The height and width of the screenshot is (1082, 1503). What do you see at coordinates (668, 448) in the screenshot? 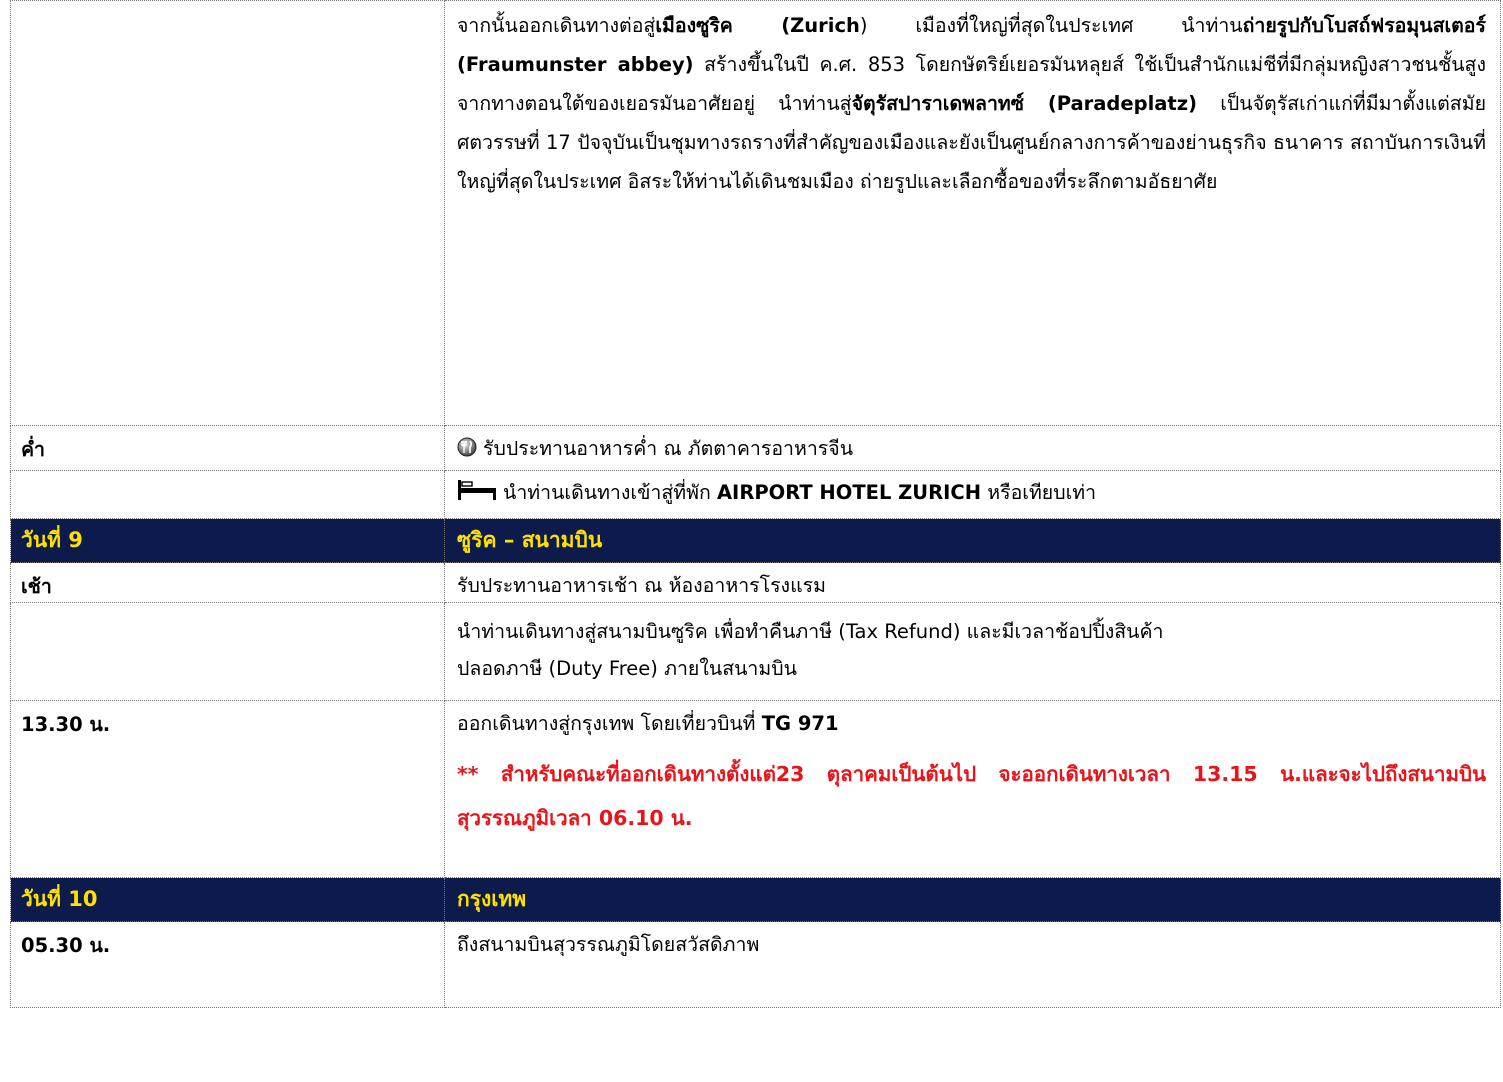
I see `dinner-text: รับประทานอาหารค่ำ ณ ภัตตาคารอาหารจีน` at bounding box center [668, 448].